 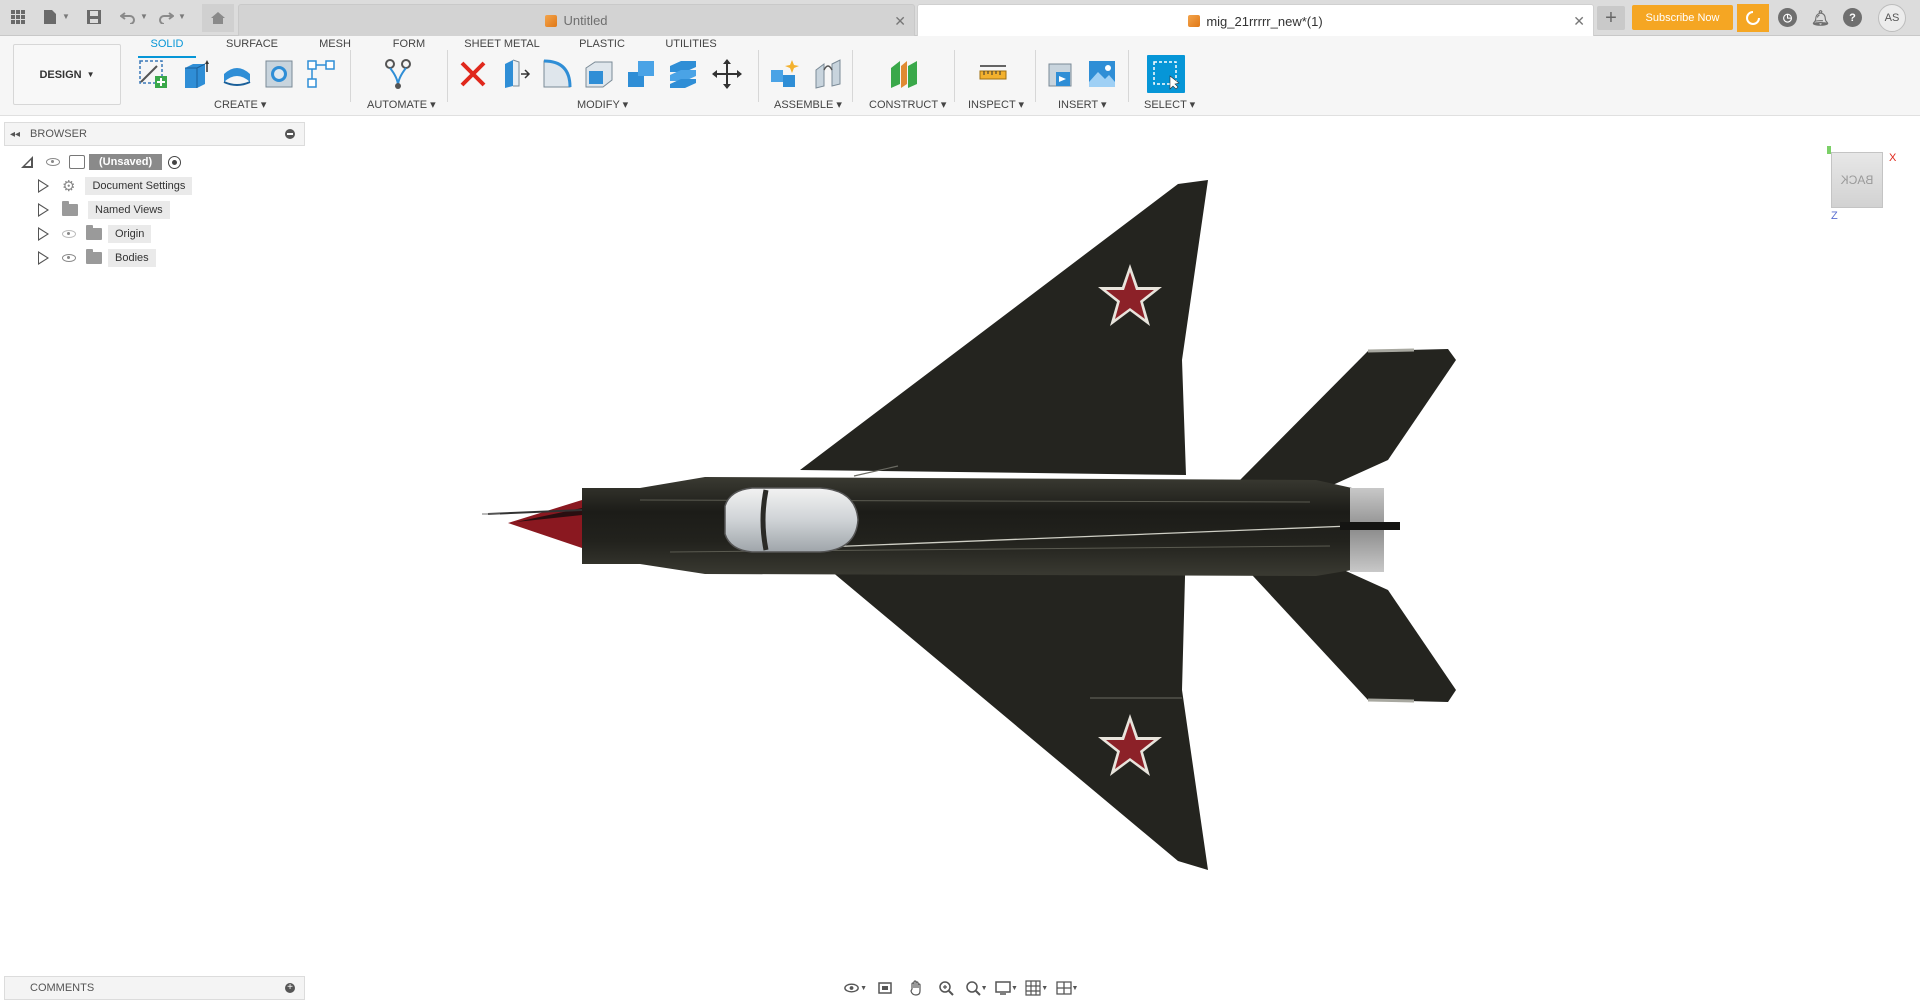 I want to click on browser-item-bodies: Bodies, so click(x=97, y=258).